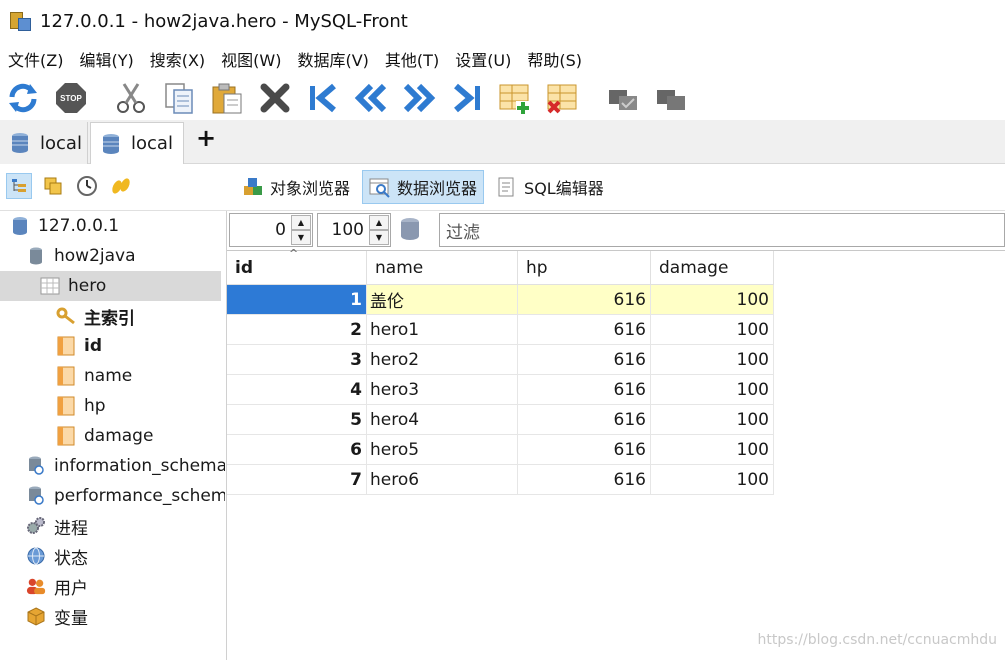 Image resolution: width=1005 pixels, height=660 pixels. I want to click on cell-id: 1, so click(297, 300).